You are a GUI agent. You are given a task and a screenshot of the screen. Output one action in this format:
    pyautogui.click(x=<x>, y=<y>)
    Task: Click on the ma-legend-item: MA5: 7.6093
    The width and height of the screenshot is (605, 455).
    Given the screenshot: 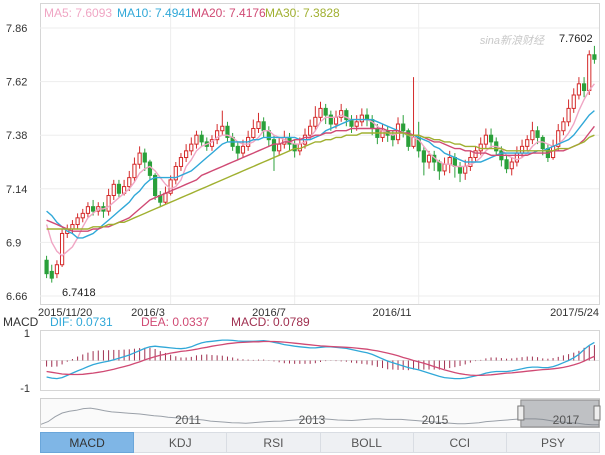 What is the action you would take?
    pyautogui.click(x=78, y=13)
    